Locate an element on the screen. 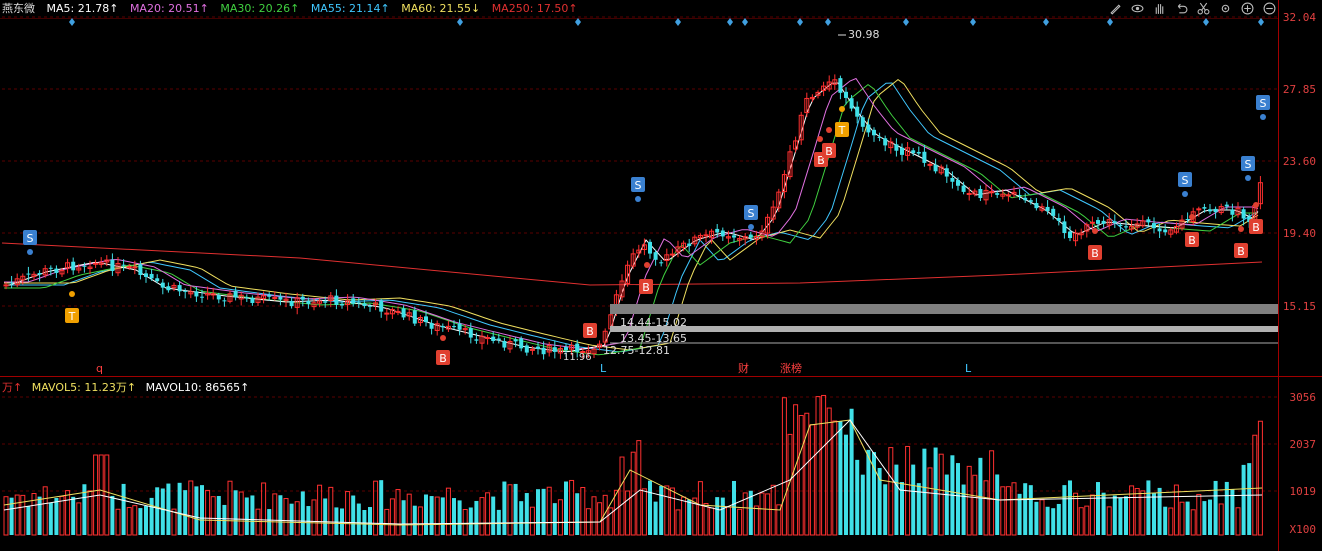 Image resolution: width=1322 pixels, height=551 pixels. zoom-out-icon is located at coordinates (1269, 8).